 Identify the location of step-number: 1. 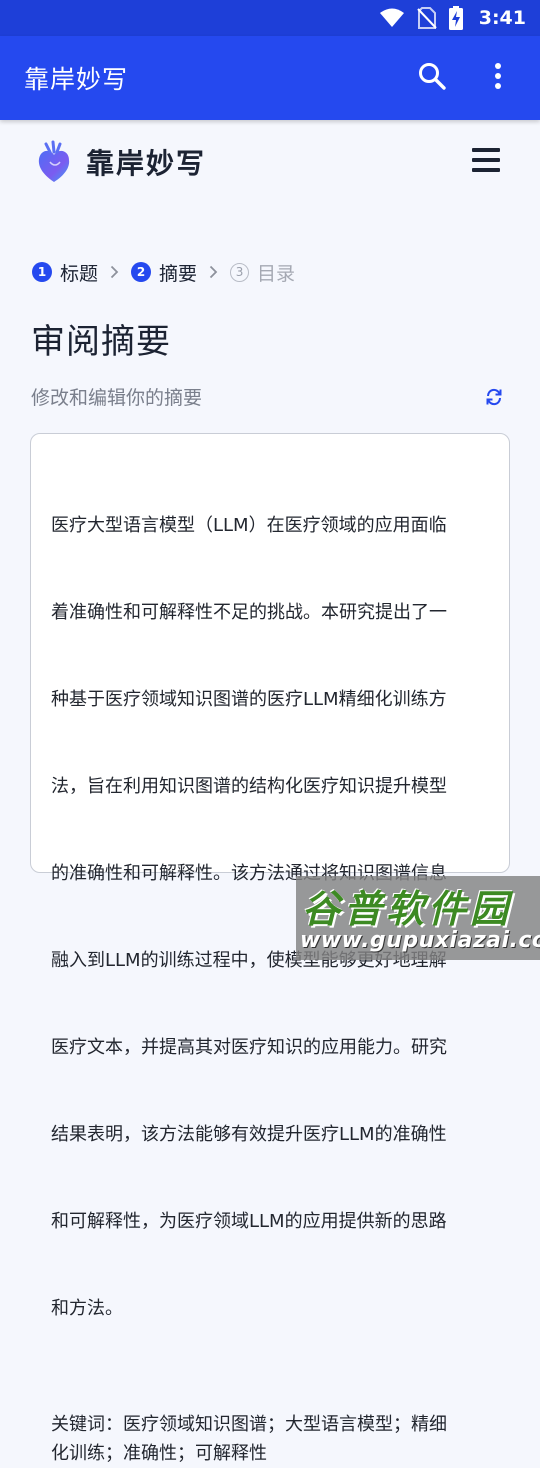
(42, 272).